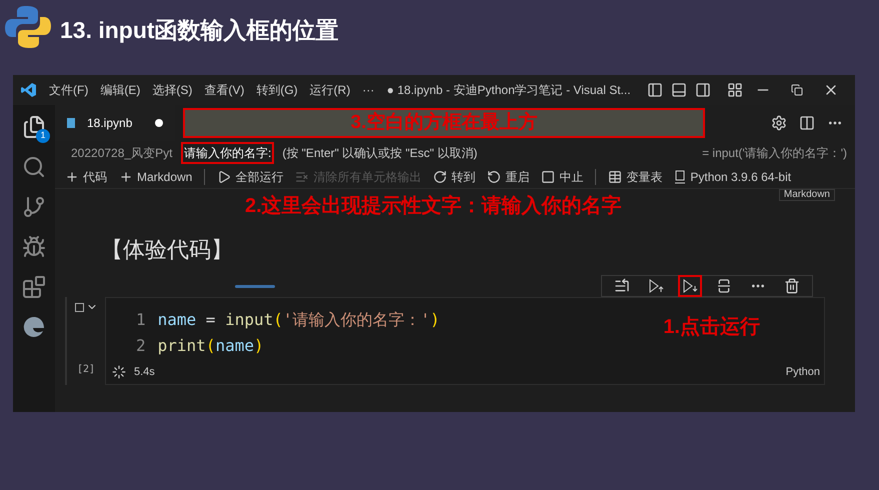 The width and height of the screenshot is (879, 490). Describe the element at coordinates (199, 30) in the screenshot. I see `slide-title: 13. input函数输入框的位置` at that location.